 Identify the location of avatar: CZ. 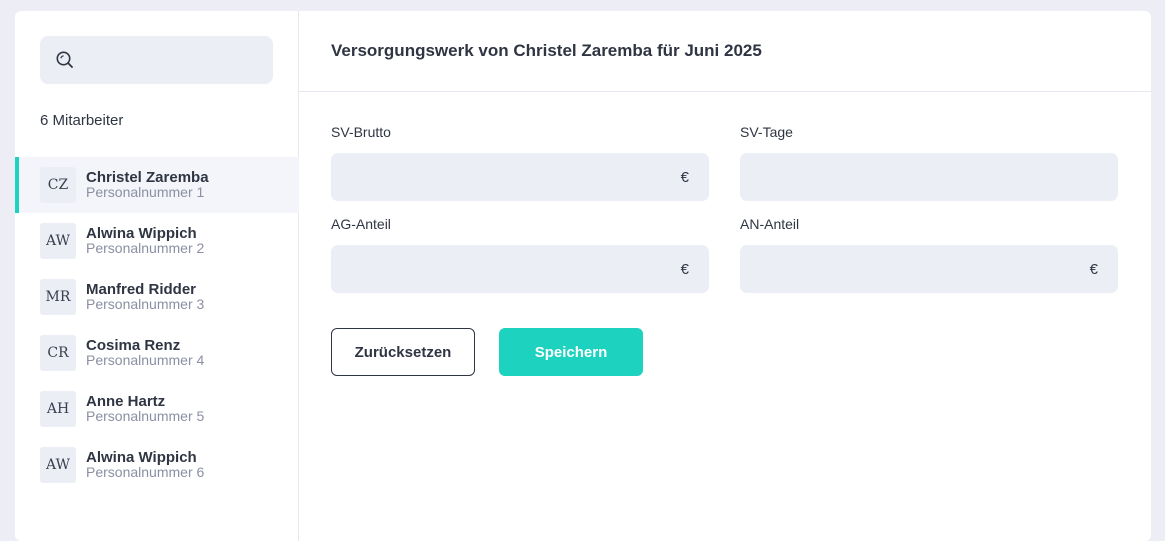
(58, 185).